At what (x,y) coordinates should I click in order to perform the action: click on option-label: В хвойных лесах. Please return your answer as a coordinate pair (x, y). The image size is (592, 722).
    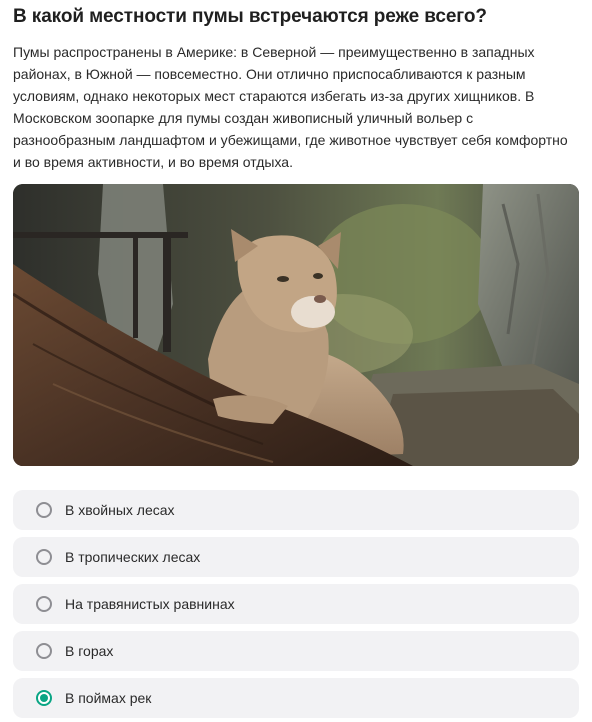
    Looking at the image, I should click on (120, 510).